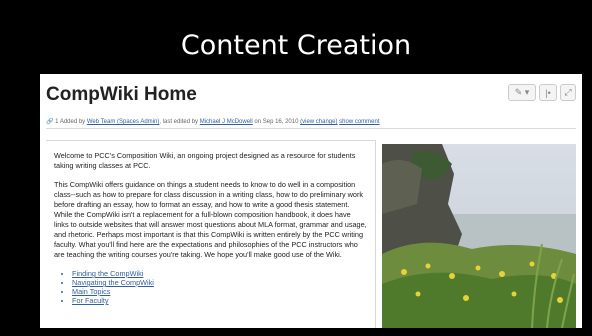 Image resolution: width=592 pixels, height=336 pixels. I want to click on page-title: CompWiki Home, so click(121, 94).